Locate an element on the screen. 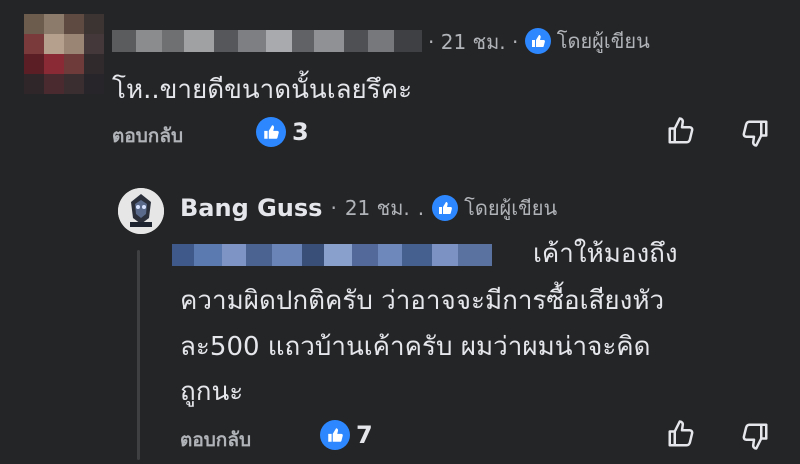 The image size is (800, 464). like-count: 7 is located at coordinates (364, 435).